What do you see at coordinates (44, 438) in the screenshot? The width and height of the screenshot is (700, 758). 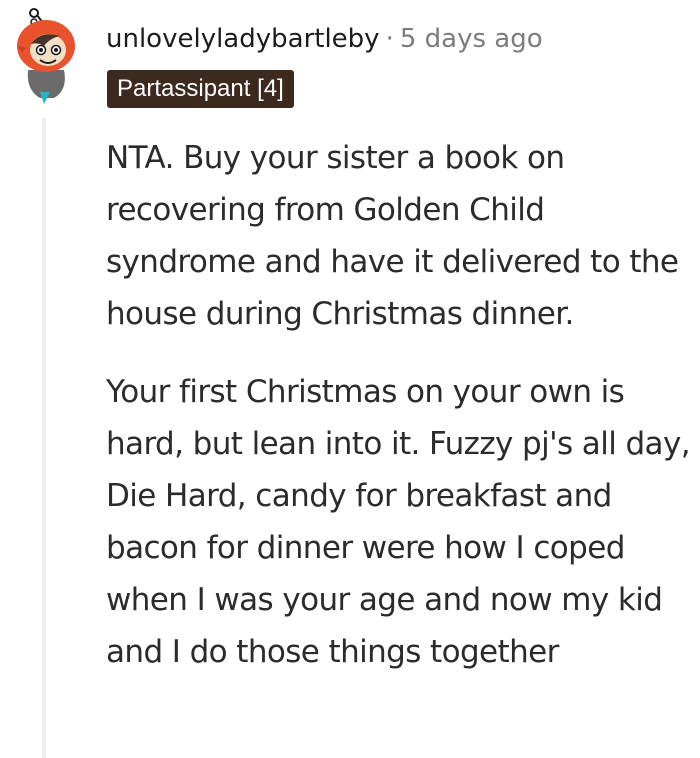 I see `thread-collapse-line` at bounding box center [44, 438].